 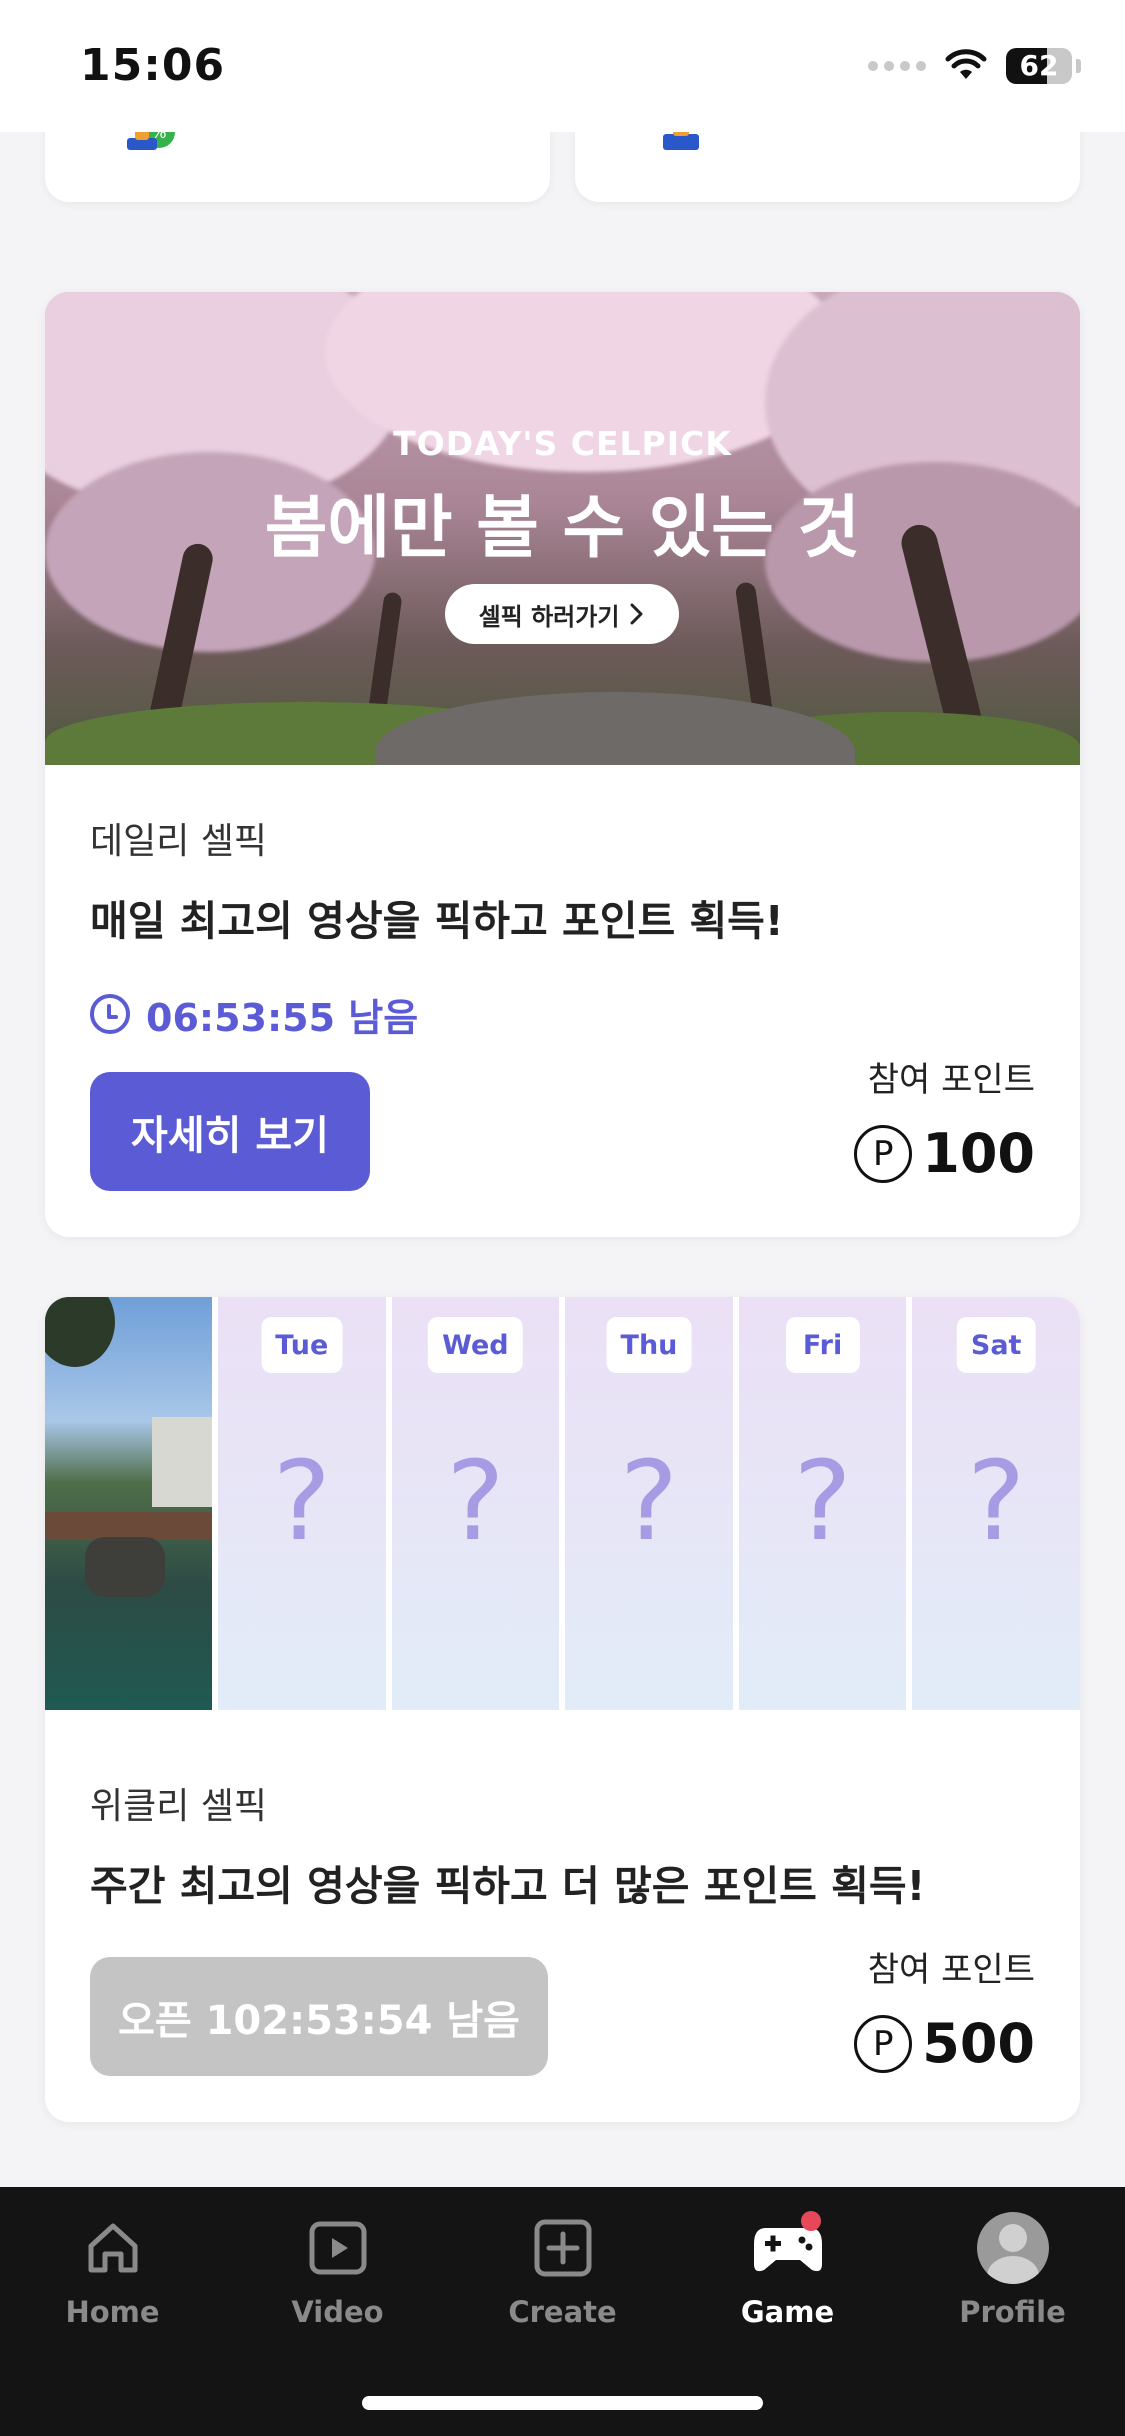 I want to click on avatar, so click(x=1012, y=2248).